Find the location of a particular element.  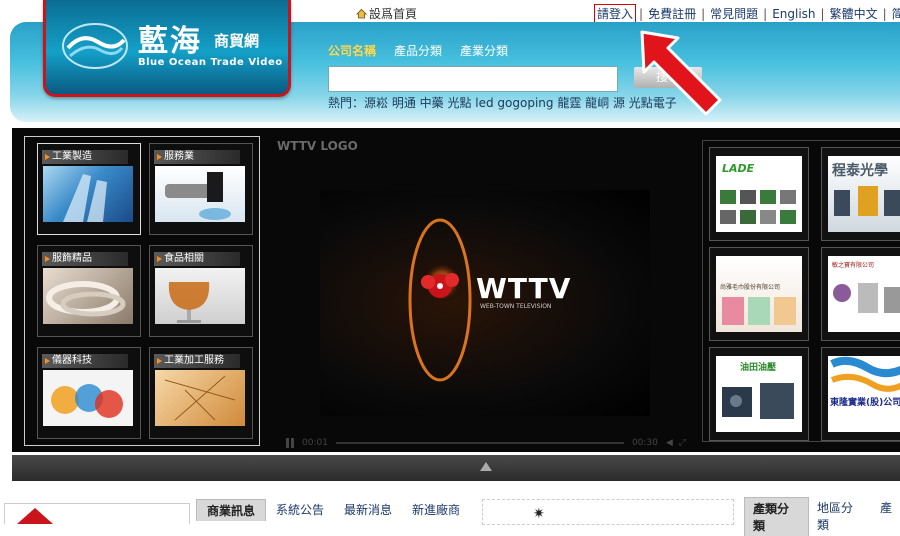

blueprint-image is located at coordinates (200, 398).